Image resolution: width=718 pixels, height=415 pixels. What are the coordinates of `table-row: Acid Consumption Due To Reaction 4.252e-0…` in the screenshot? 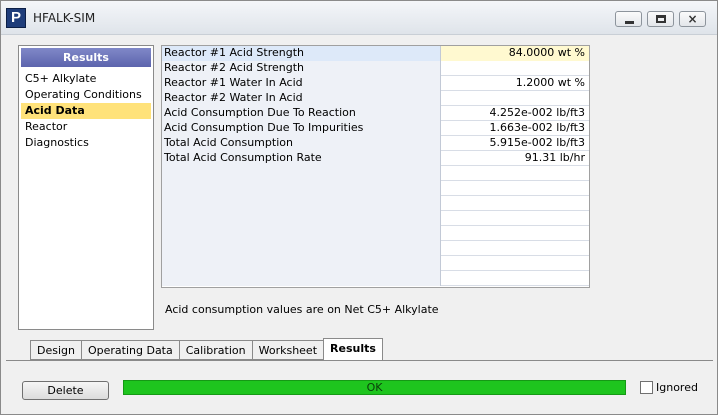 It's located at (375, 113).